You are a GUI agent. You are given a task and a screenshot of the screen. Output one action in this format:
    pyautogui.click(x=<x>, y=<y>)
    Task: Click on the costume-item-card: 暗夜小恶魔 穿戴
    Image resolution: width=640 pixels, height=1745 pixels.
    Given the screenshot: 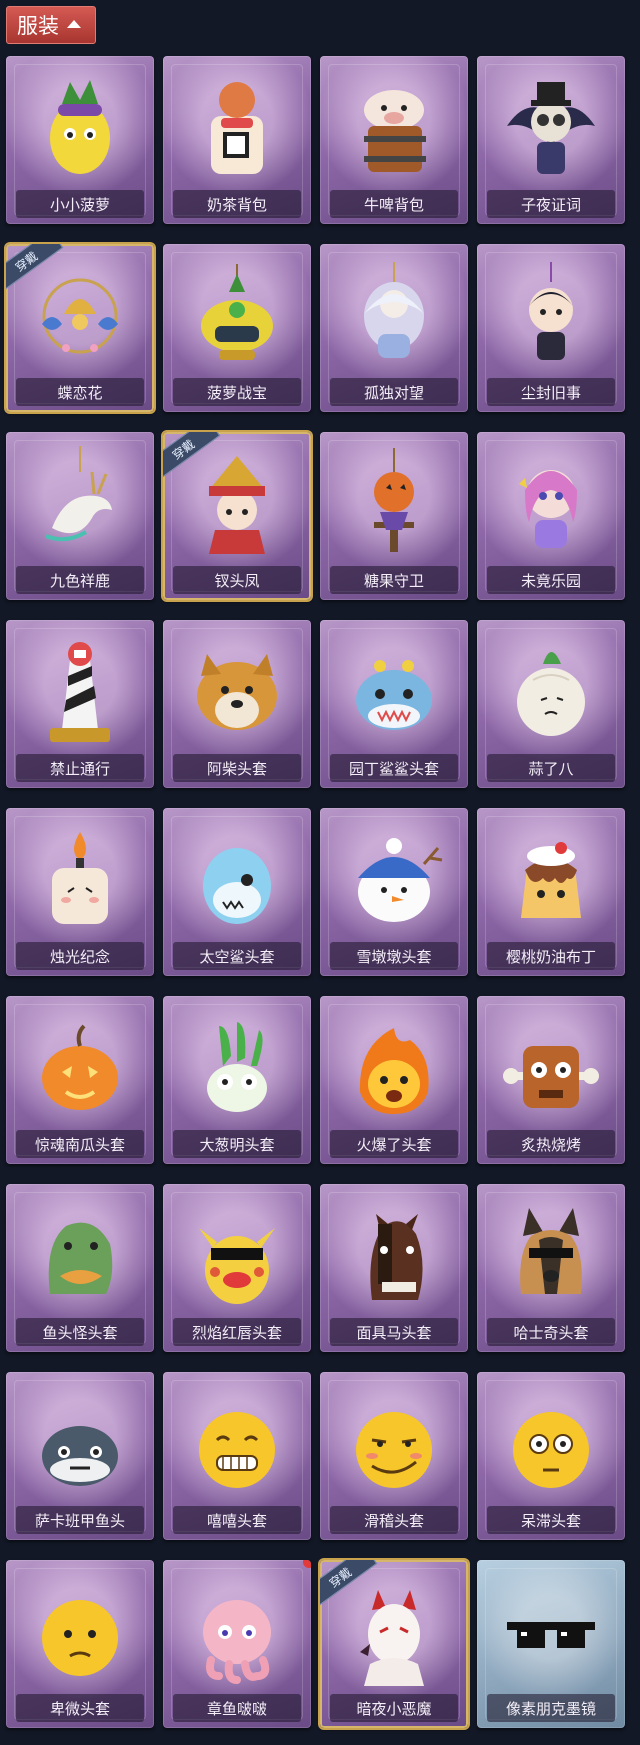 What is the action you would take?
    pyautogui.click(x=394, y=1644)
    